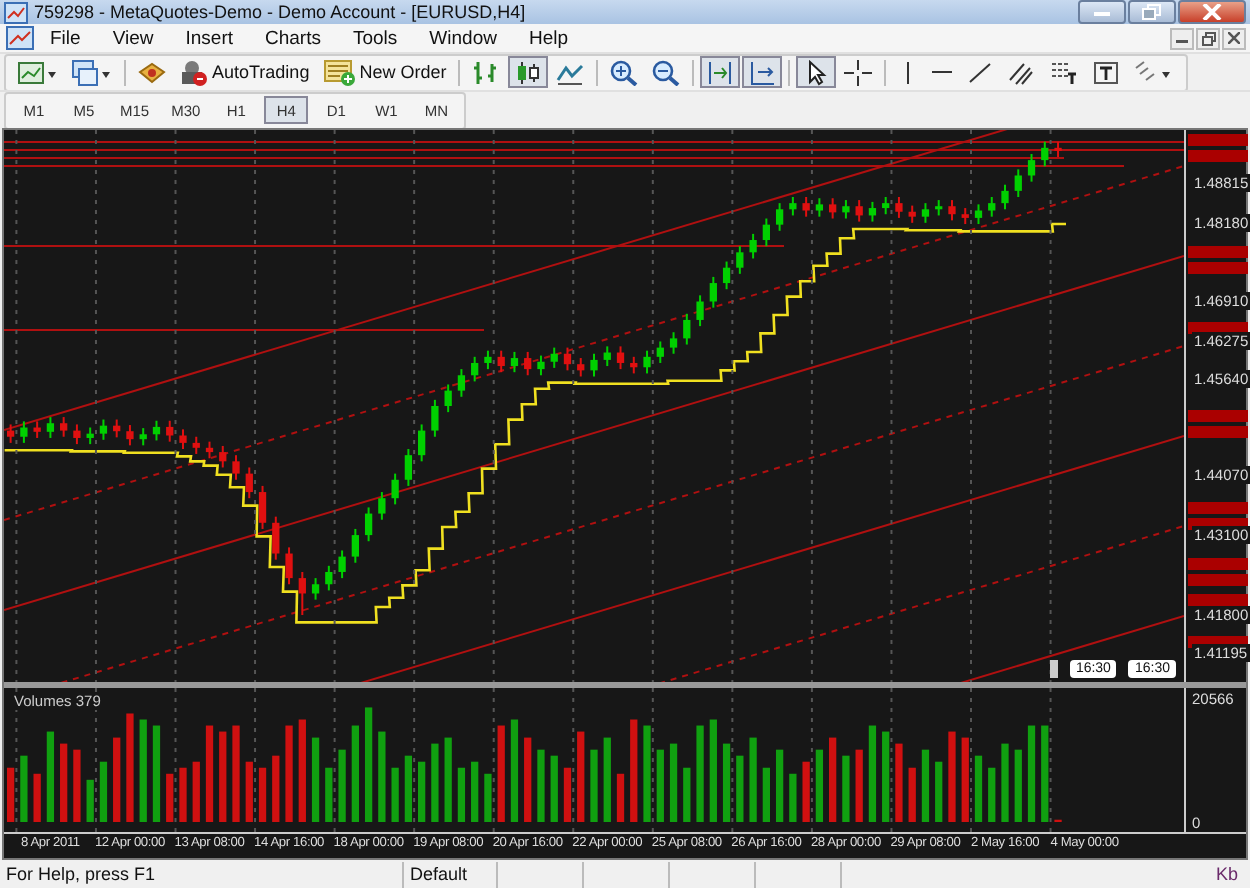 This screenshot has width=1250, height=888. I want to click on scroll-arrow-icon, so click(762, 72).